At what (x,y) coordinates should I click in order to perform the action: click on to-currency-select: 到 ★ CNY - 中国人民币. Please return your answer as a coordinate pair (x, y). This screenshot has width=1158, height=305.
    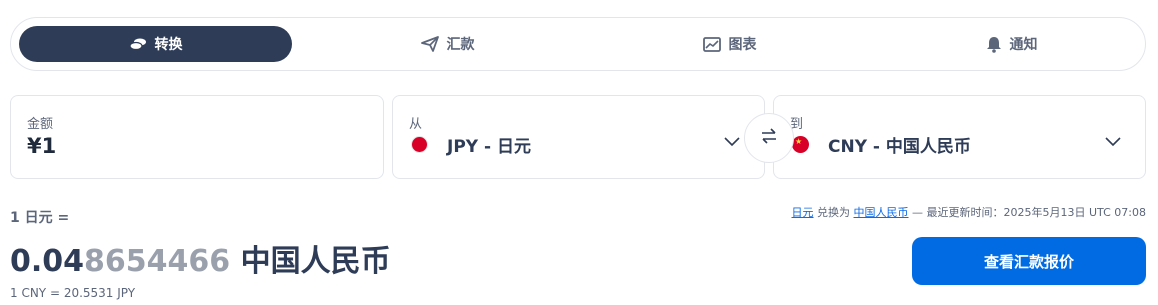
    Looking at the image, I should click on (959, 137).